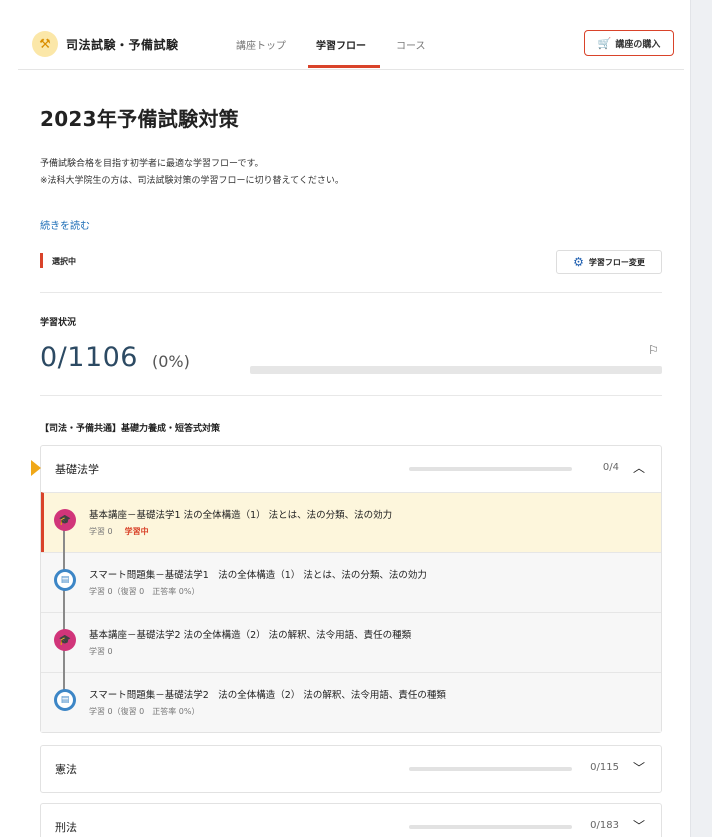  Describe the element at coordinates (130, 429) in the screenshot. I see `section-title: 【司法・予備共通】基礎力養成・短答式対策` at that location.